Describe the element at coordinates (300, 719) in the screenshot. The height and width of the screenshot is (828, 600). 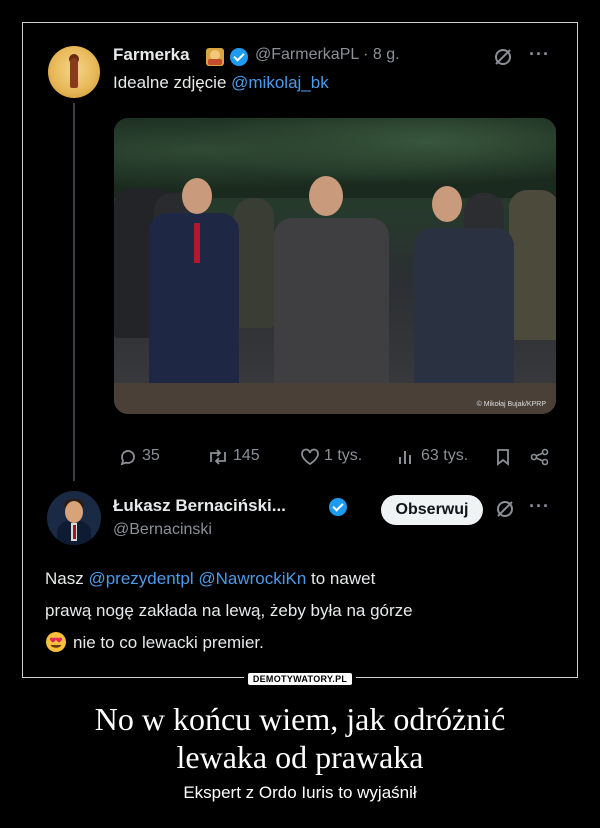
I see `caption-title-line1: No w końcu wiem, jak odróżnić` at that location.